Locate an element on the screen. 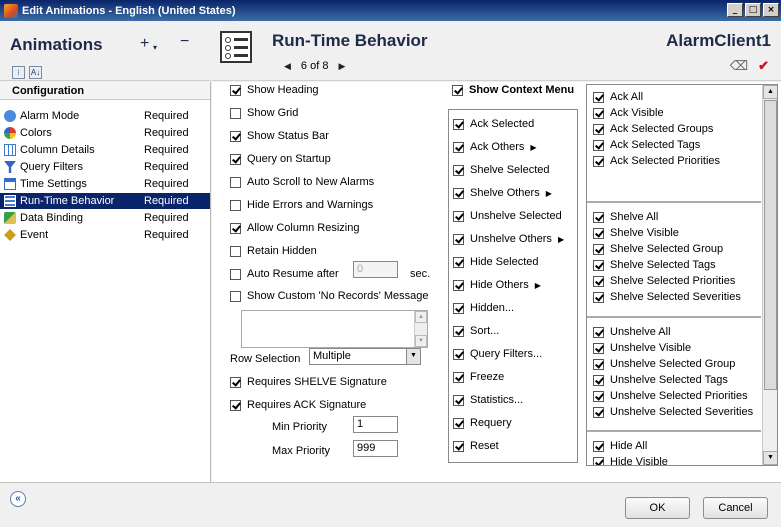 The width and height of the screenshot is (781, 527). menu-item-hide-others: Hide Others ▶ is located at coordinates (497, 285).